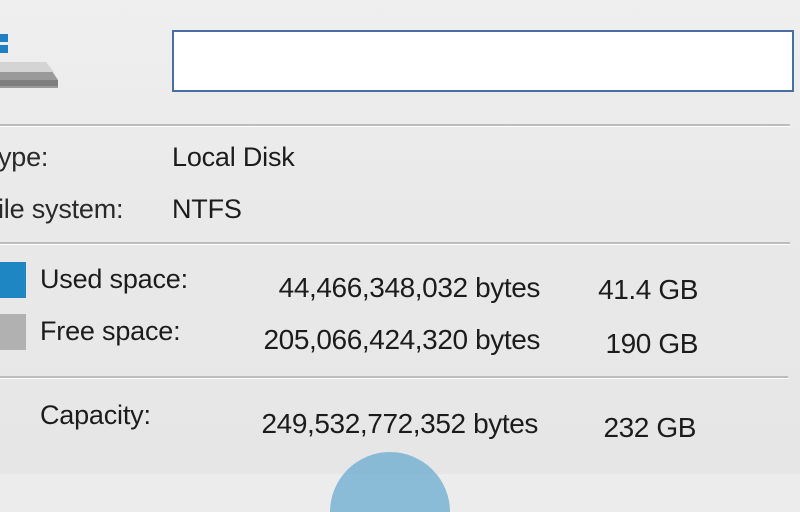 The image size is (800, 512). Describe the element at coordinates (648, 289) in the screenshot. I see `used-space-size: 41.4 GB` at that location.